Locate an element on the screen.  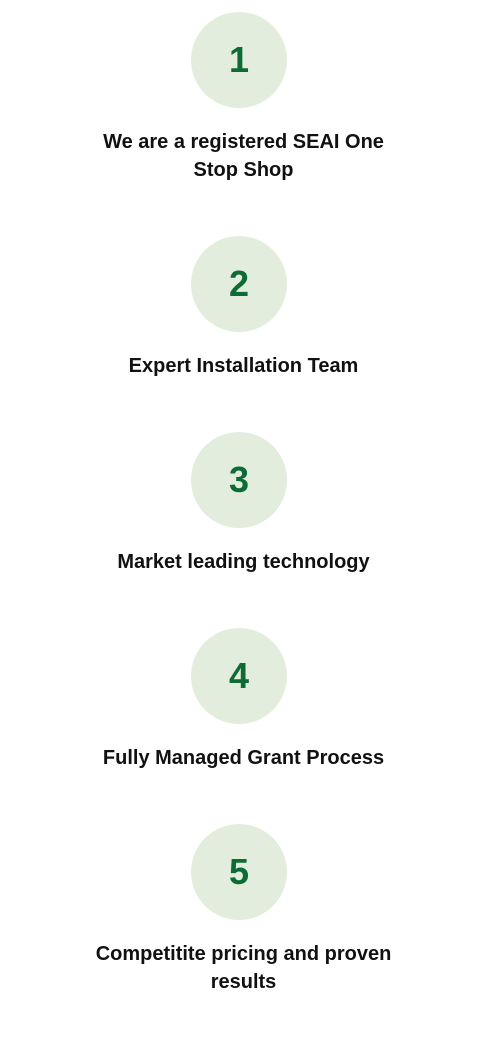
step-number-badge: 3 is located at coordinates (239, 480).